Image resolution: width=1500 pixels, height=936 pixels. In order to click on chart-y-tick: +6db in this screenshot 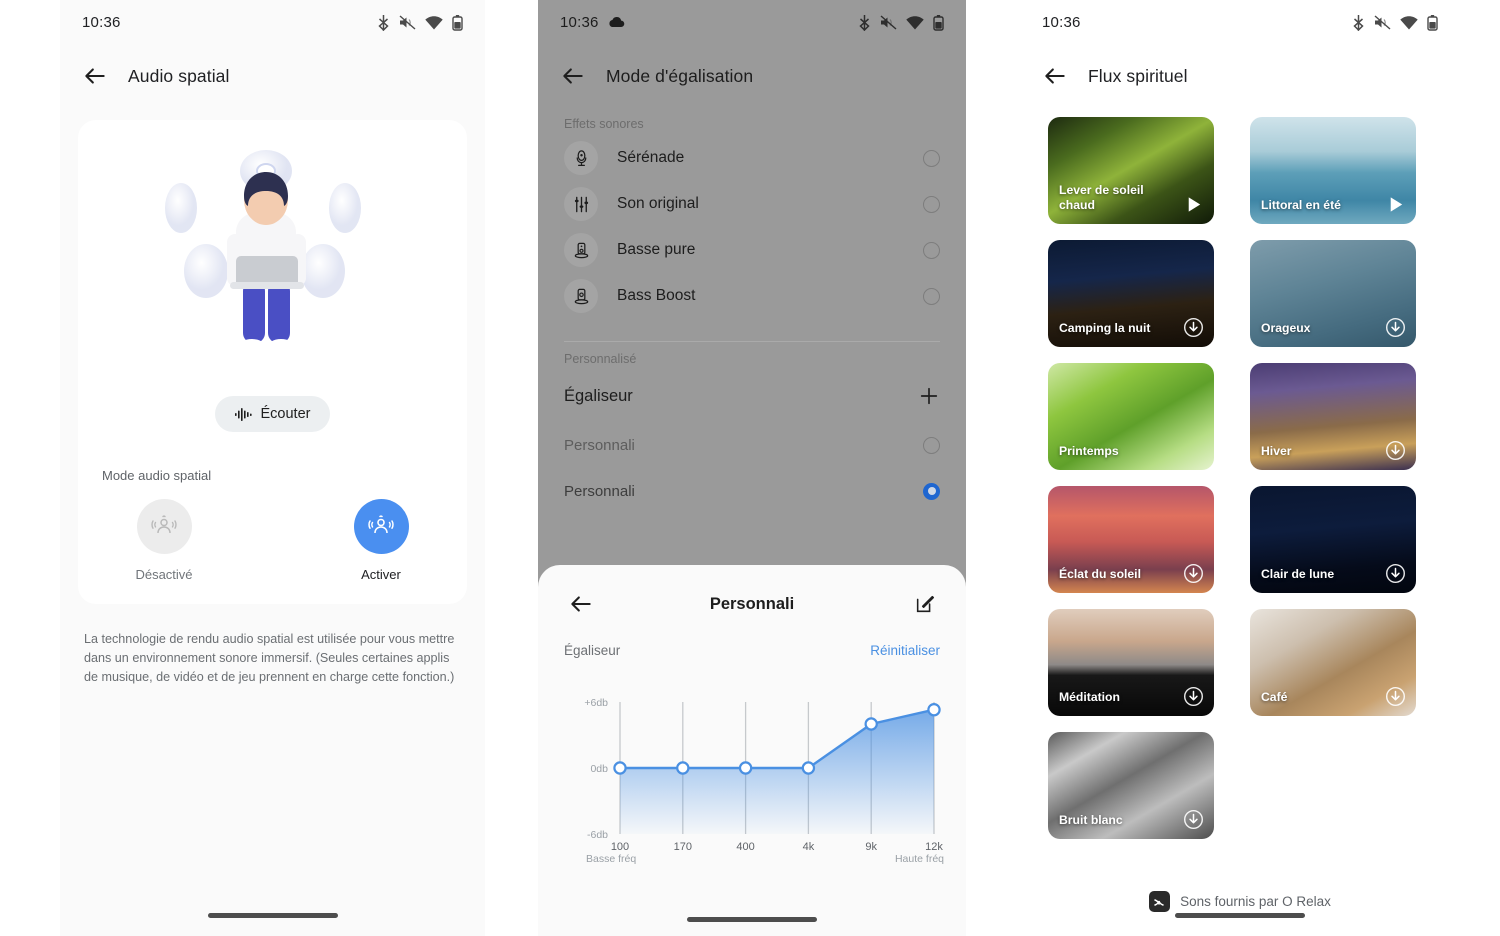, I will do `click(596, 703)`.